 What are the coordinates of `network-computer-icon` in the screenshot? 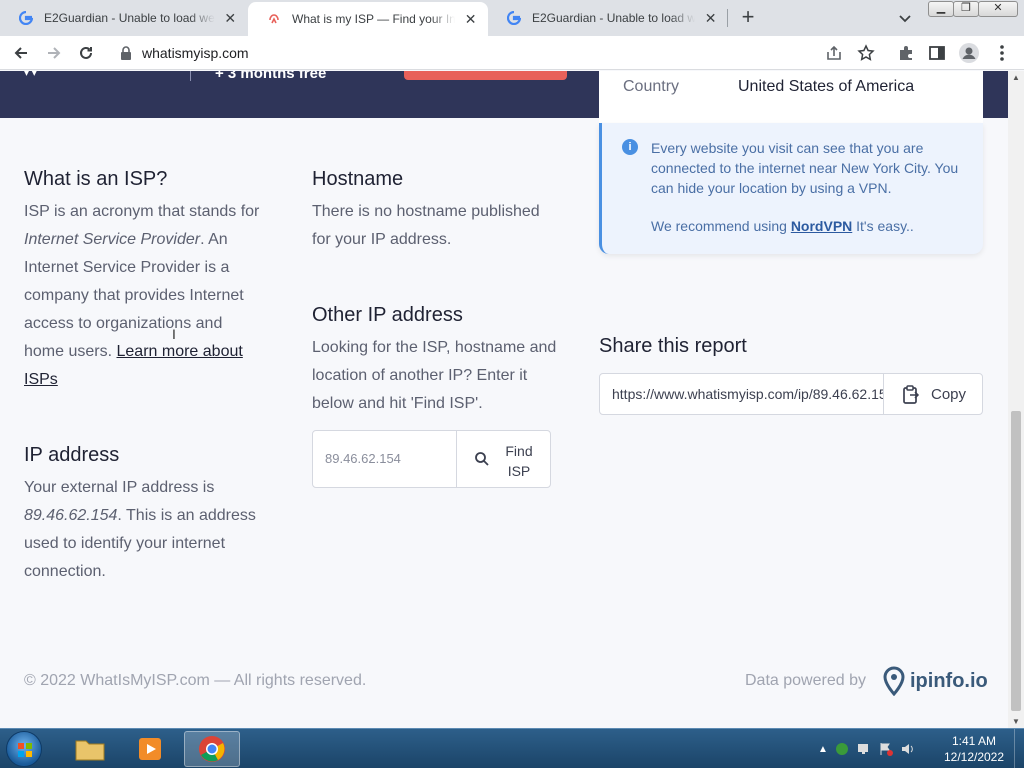 It's located at (864, 749).